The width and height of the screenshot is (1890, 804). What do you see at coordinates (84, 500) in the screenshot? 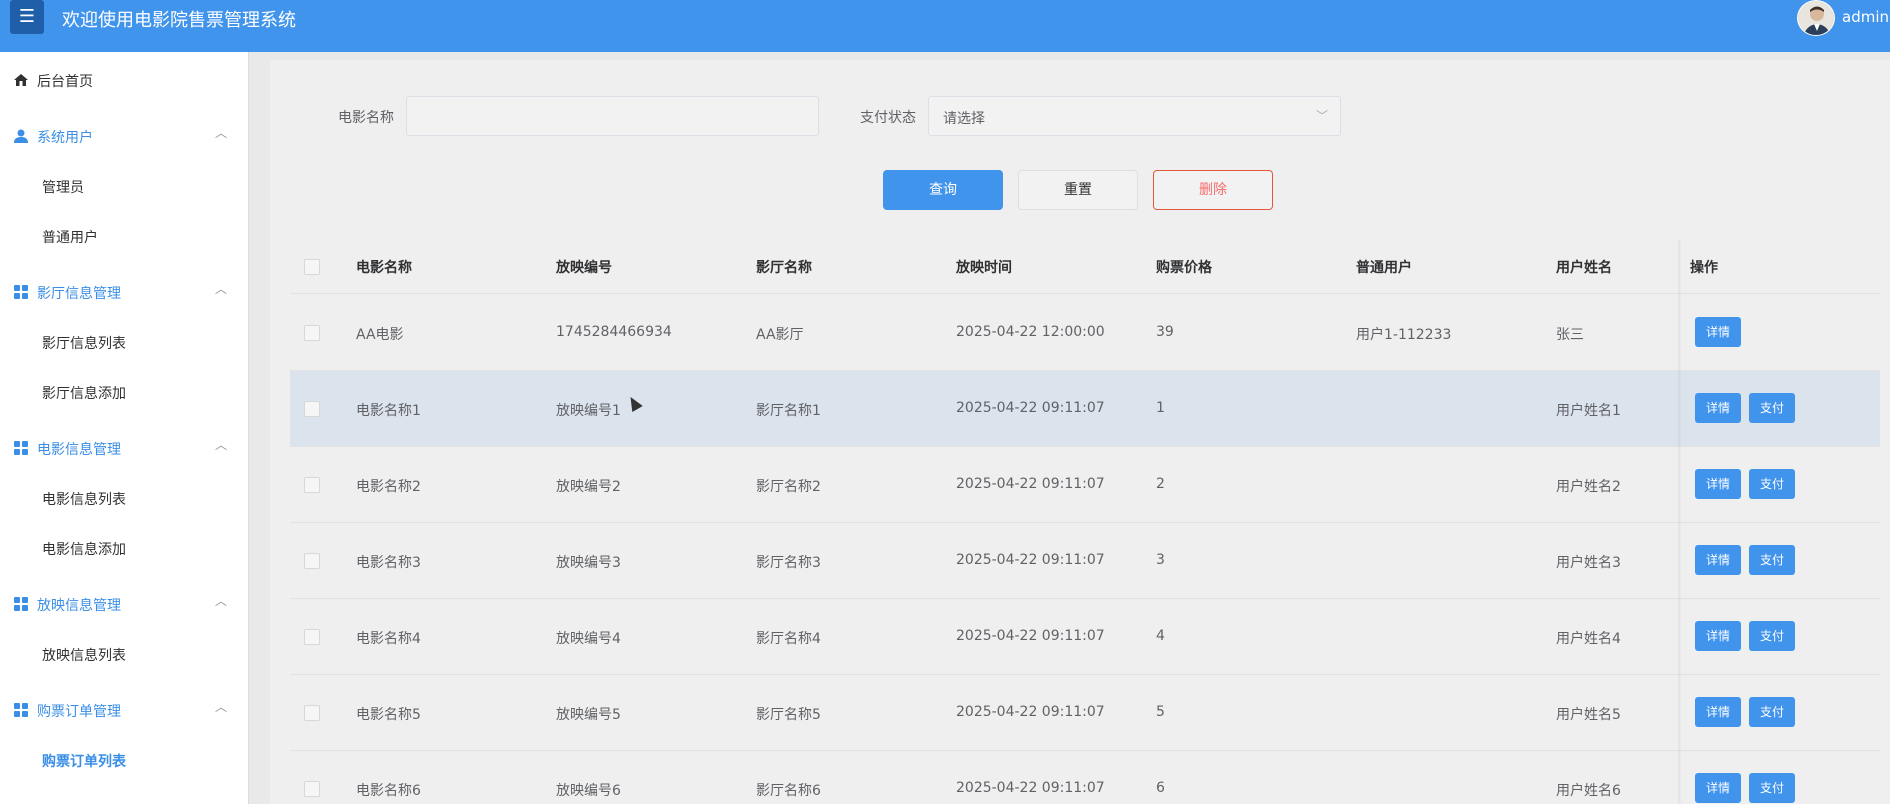
I see `sidebar-item-label: 电影信息列表` at bounding box center [84, 500].